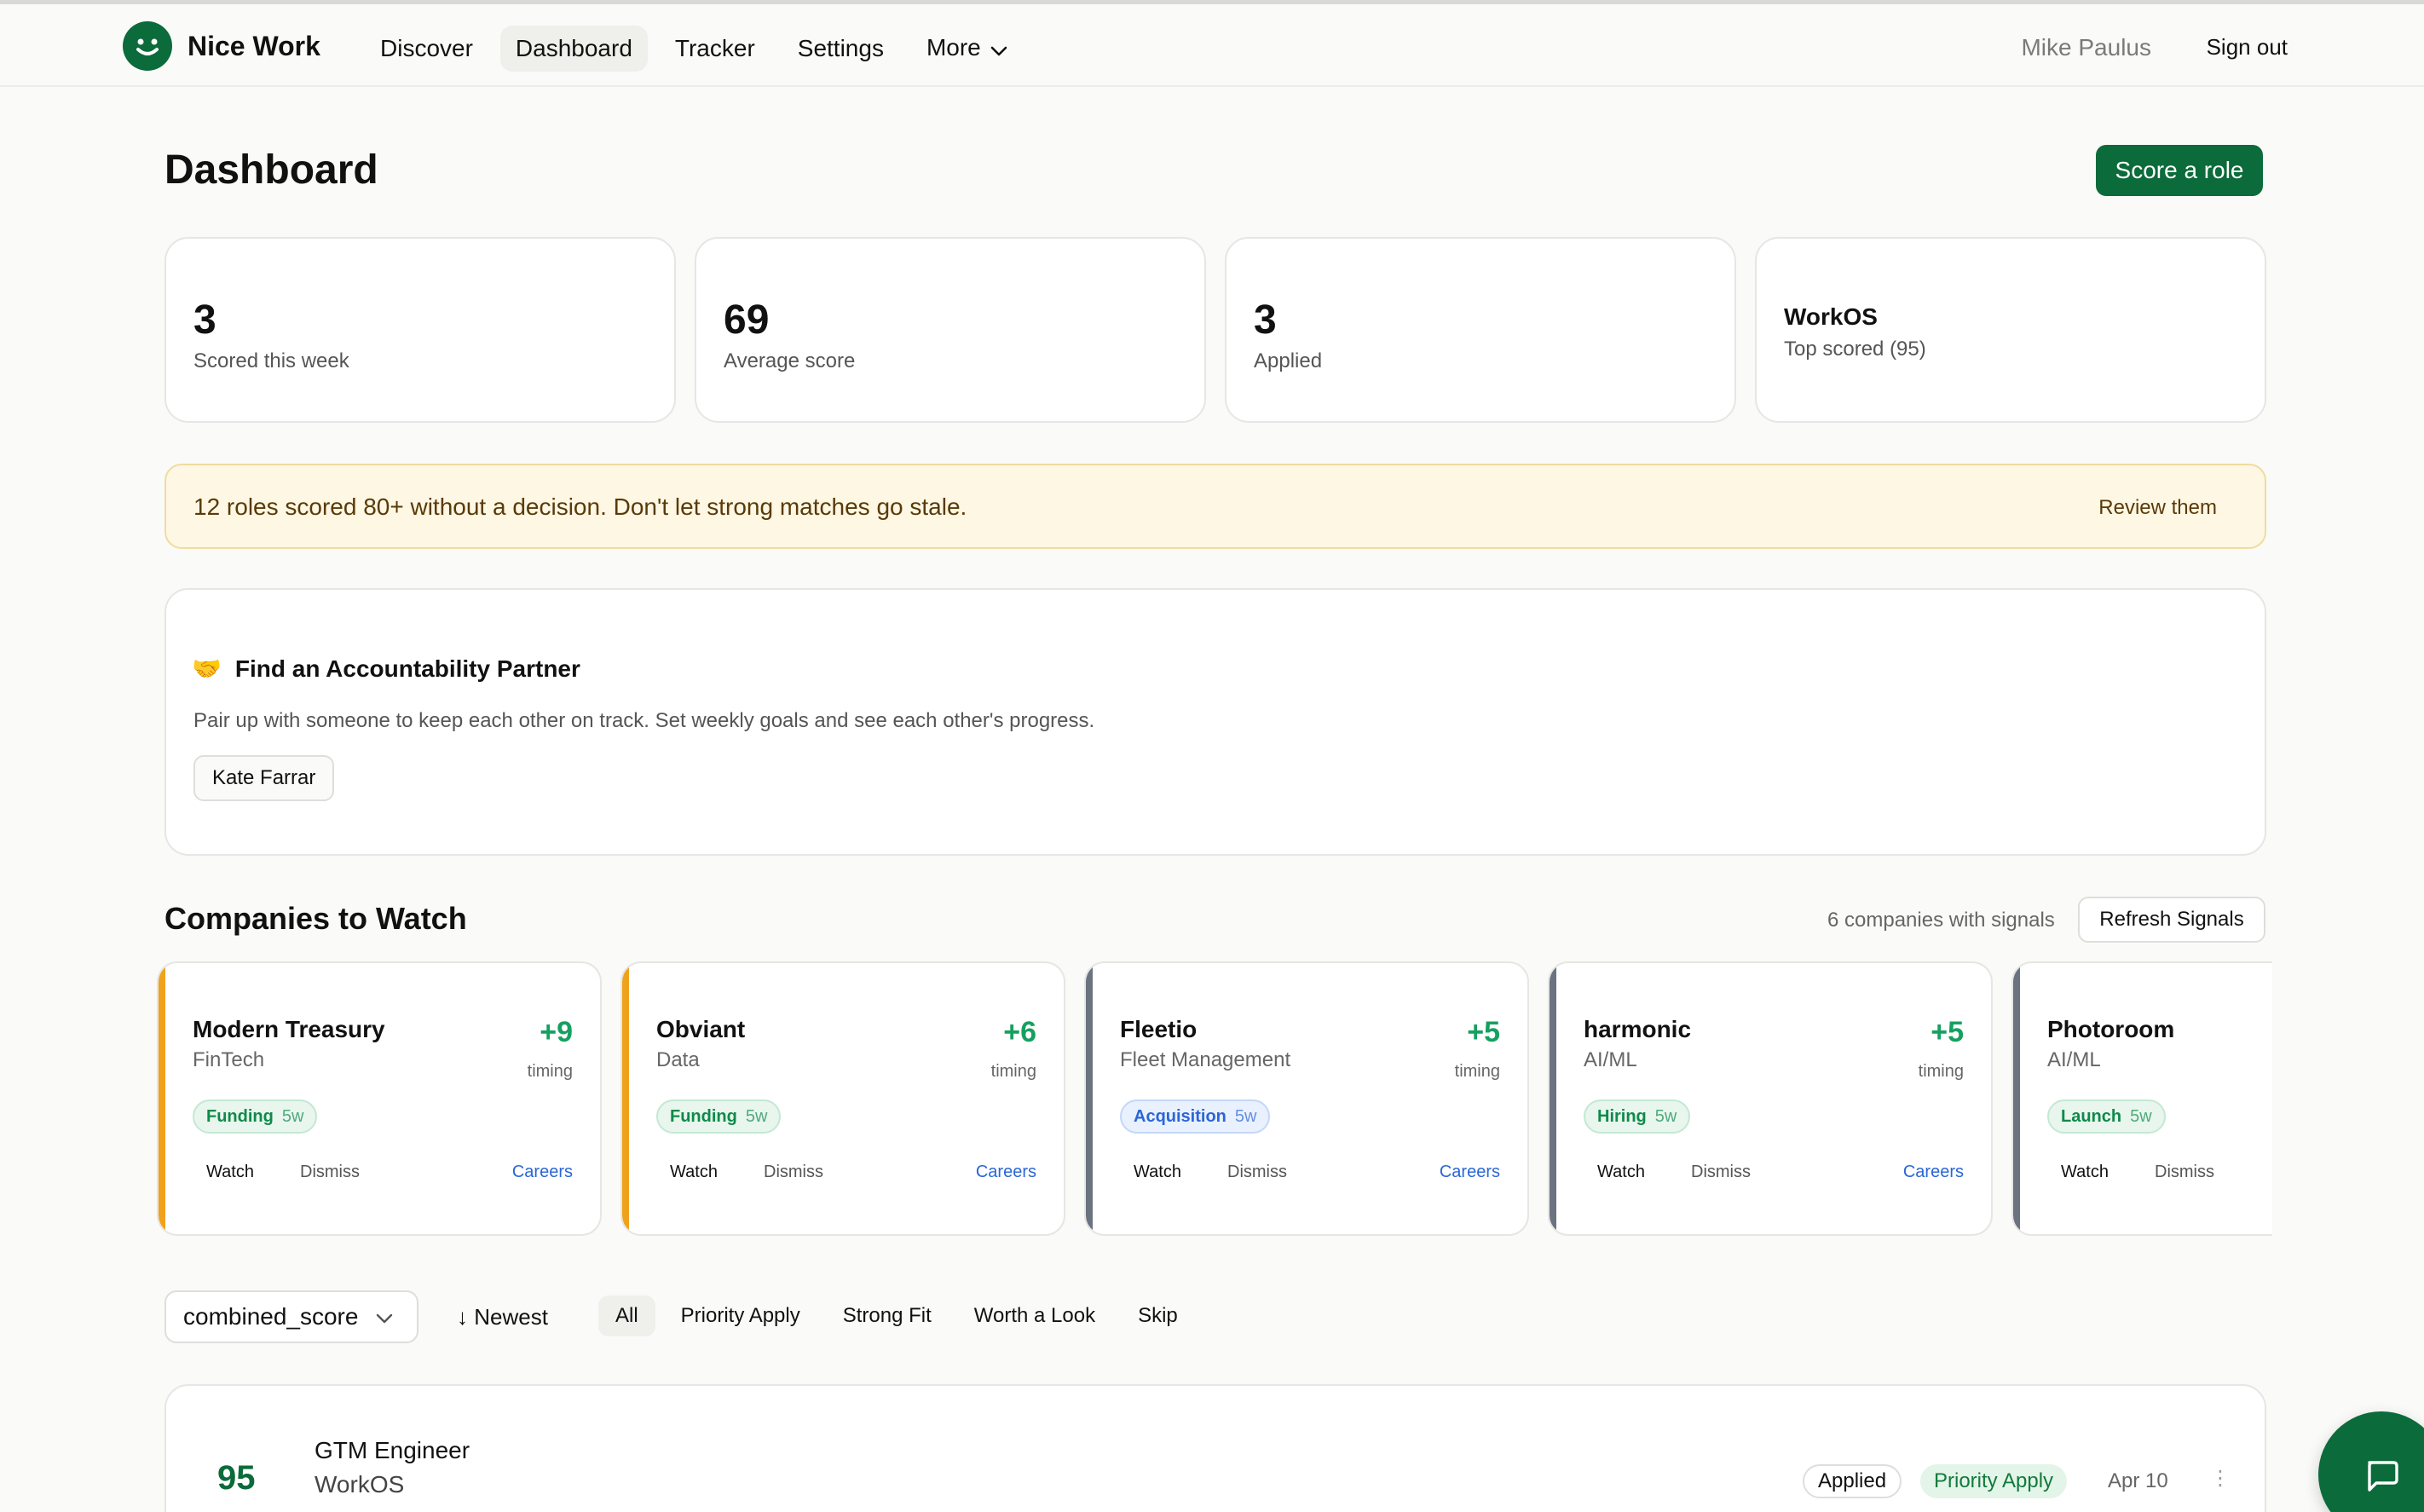 Image resolution: width=2424 pixels, height=1512 pixels. Describe the element at coordinates (2383, 1476) in the screenshot. I see `chat-bubble-icon` at that location.